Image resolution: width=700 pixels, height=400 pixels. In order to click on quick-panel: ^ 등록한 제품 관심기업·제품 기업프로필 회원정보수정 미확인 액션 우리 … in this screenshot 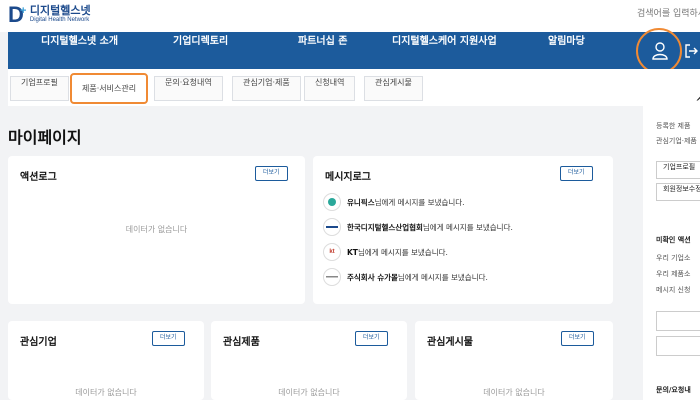, I will do `click(671, 234)`.